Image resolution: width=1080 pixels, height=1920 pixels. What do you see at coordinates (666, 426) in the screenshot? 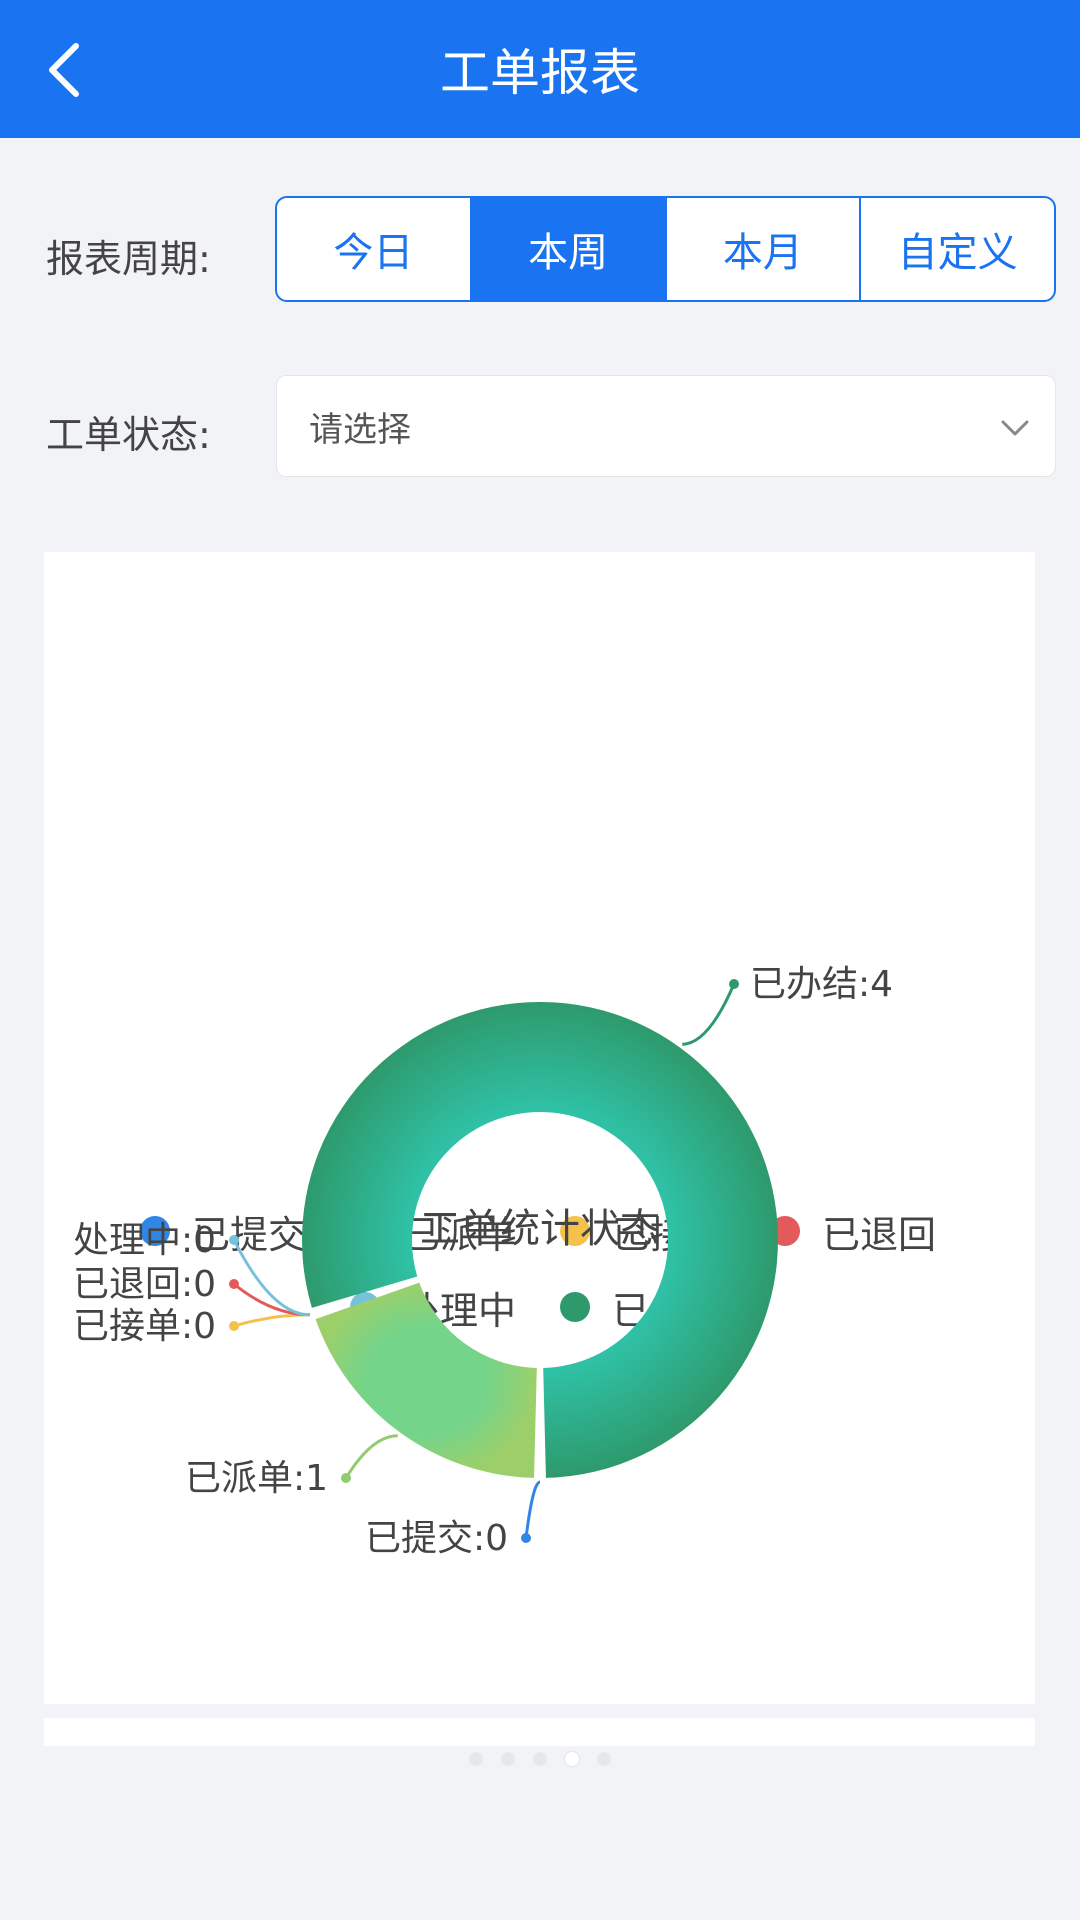
I see `status-select: 请选择` at bounding box center [666, 426].